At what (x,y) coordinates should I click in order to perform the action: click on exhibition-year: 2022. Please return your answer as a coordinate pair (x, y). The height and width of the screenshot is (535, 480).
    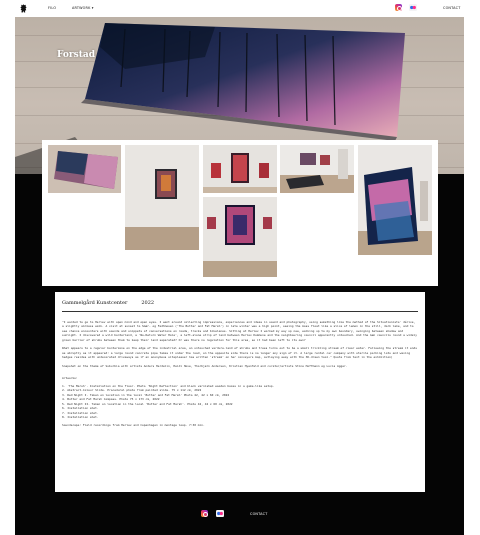
    Looking at the image, I should click on (148, 303).